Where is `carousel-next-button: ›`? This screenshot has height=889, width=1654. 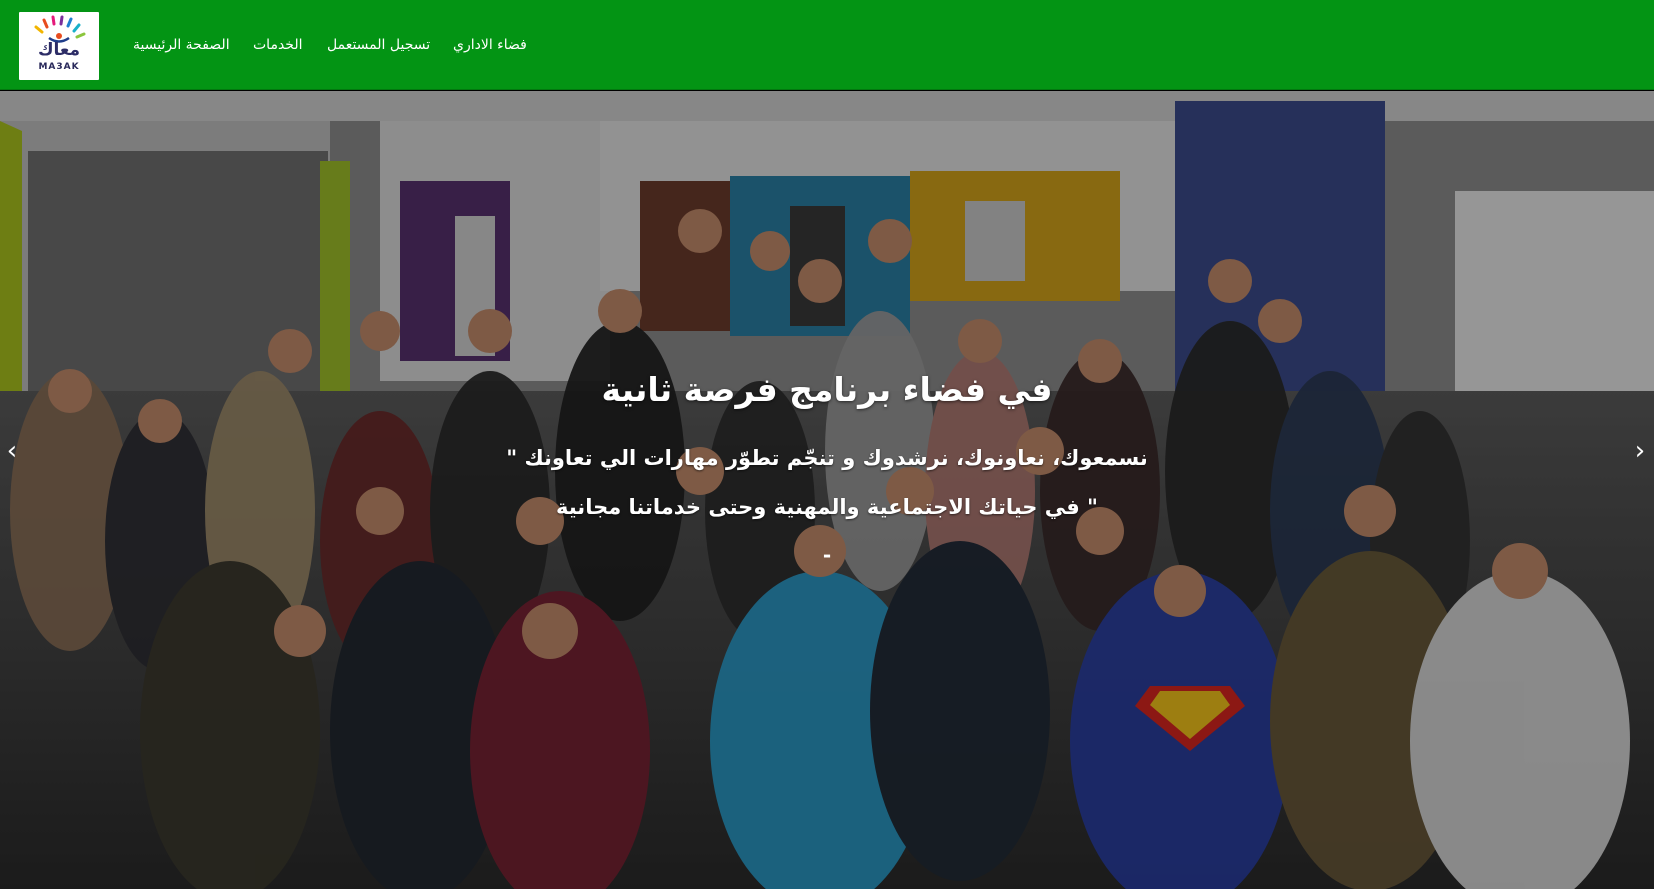 carousel-next-button: › is located at coordinates (1640, 451).